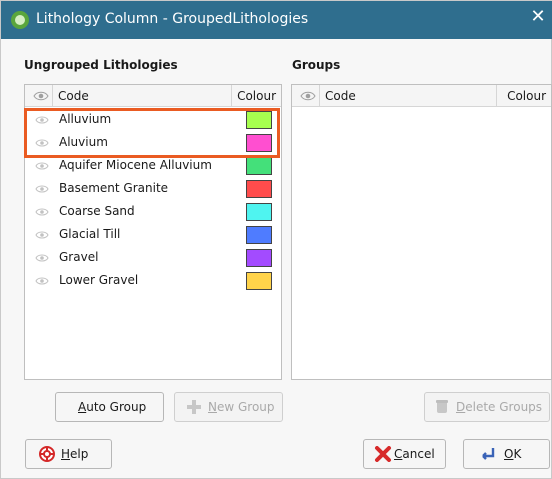 The width and height of the screenshot is (552, 479). What do you see at coordinates (316, 65) in the screenshot?
I see `groups-label: Groups` at bounding box center [316, 65].